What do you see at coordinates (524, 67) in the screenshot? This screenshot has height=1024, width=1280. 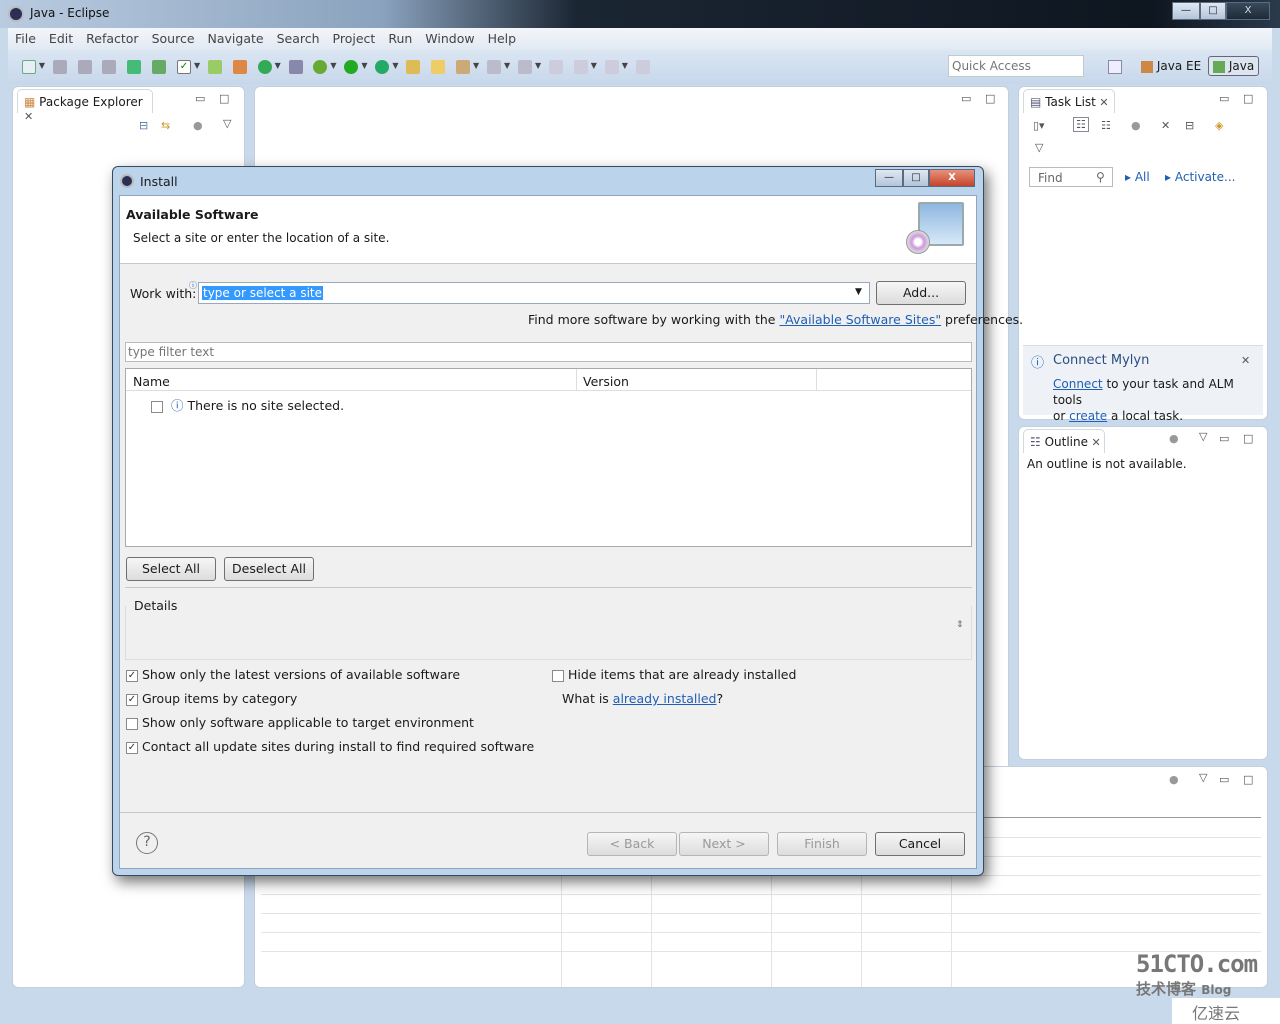 I see `prev-annotation-icon` at bounding box center [524, 67].